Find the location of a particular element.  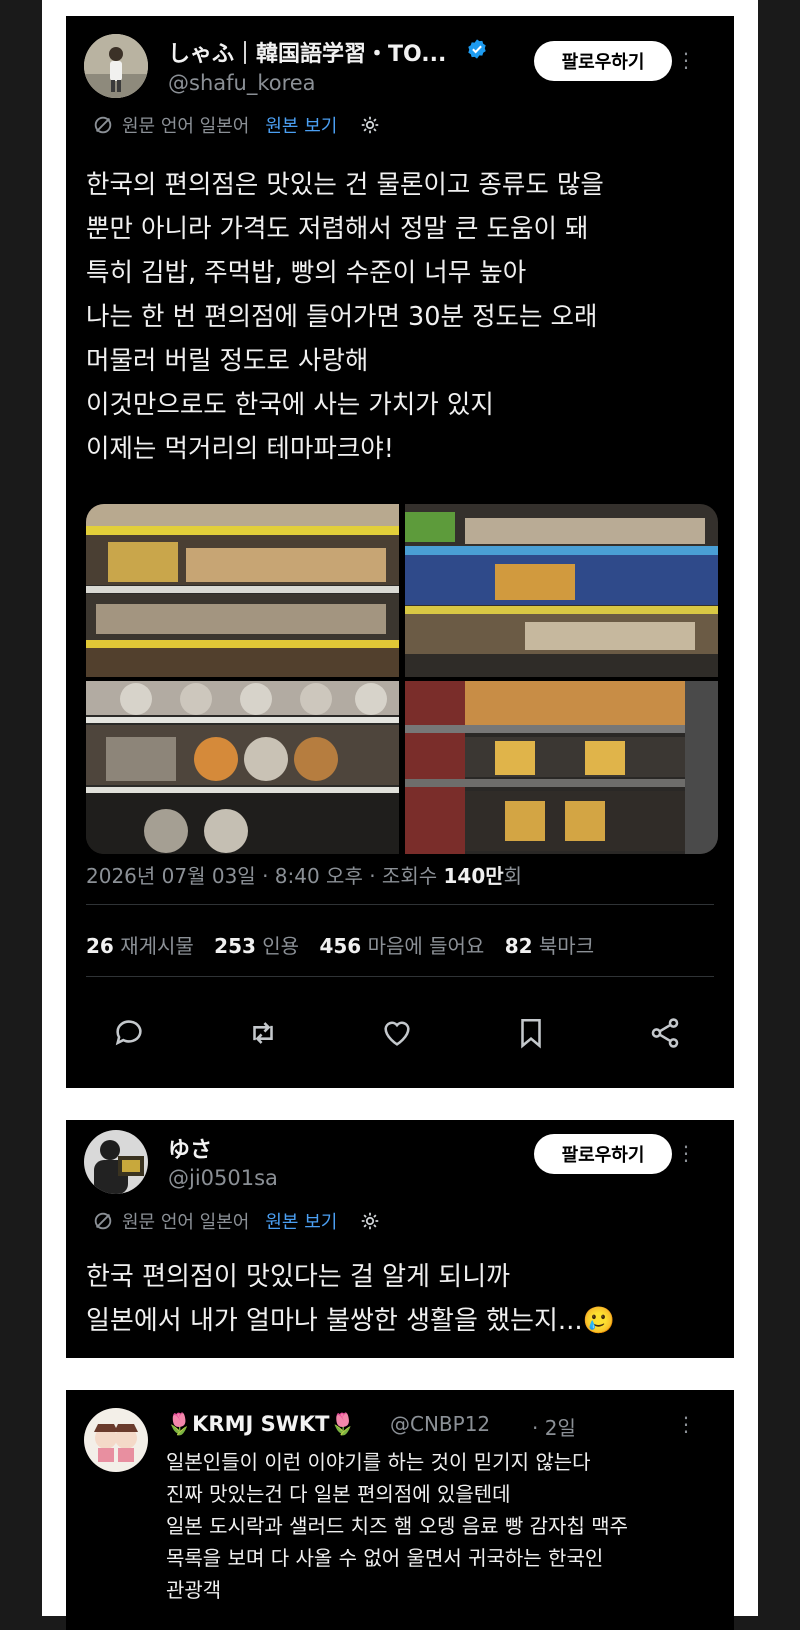

likes-label: 마음에 들어요 is located at coordinates (426, 946).